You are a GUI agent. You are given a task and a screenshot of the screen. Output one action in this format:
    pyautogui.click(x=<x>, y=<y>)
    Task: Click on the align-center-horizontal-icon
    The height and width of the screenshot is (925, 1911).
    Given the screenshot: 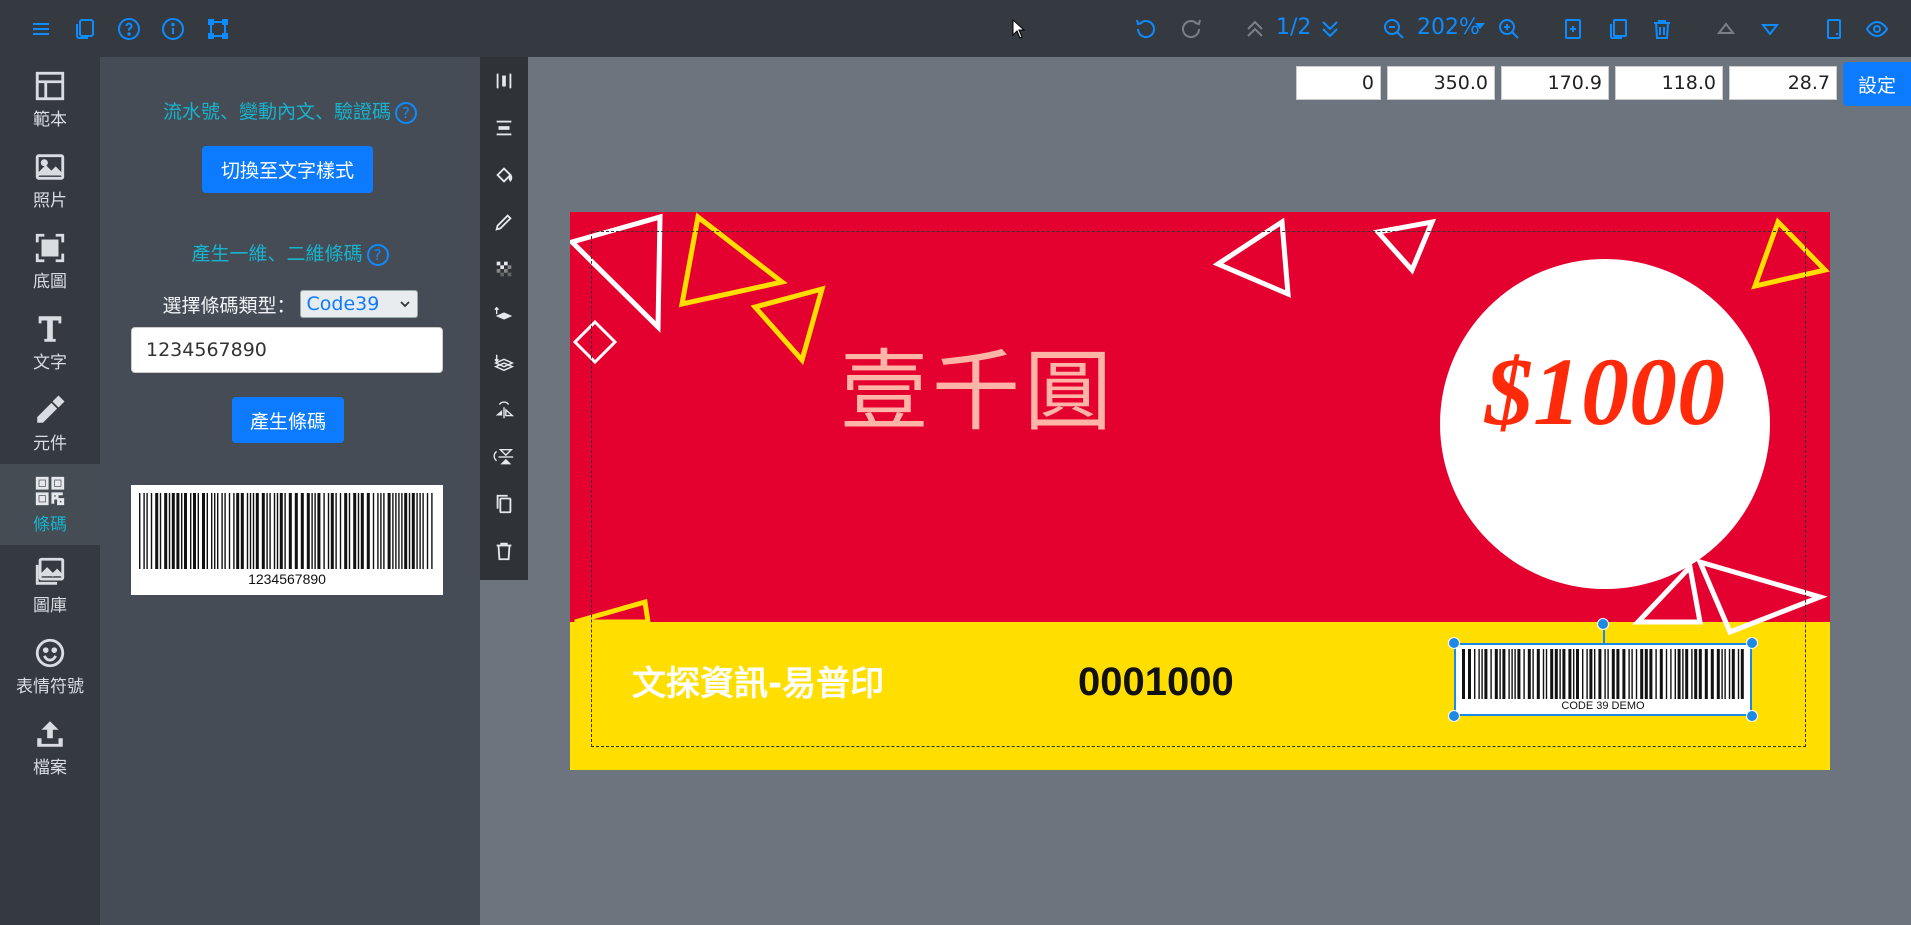 What is the action you would take?
    pyautogui.click(x=504, y=81)
    